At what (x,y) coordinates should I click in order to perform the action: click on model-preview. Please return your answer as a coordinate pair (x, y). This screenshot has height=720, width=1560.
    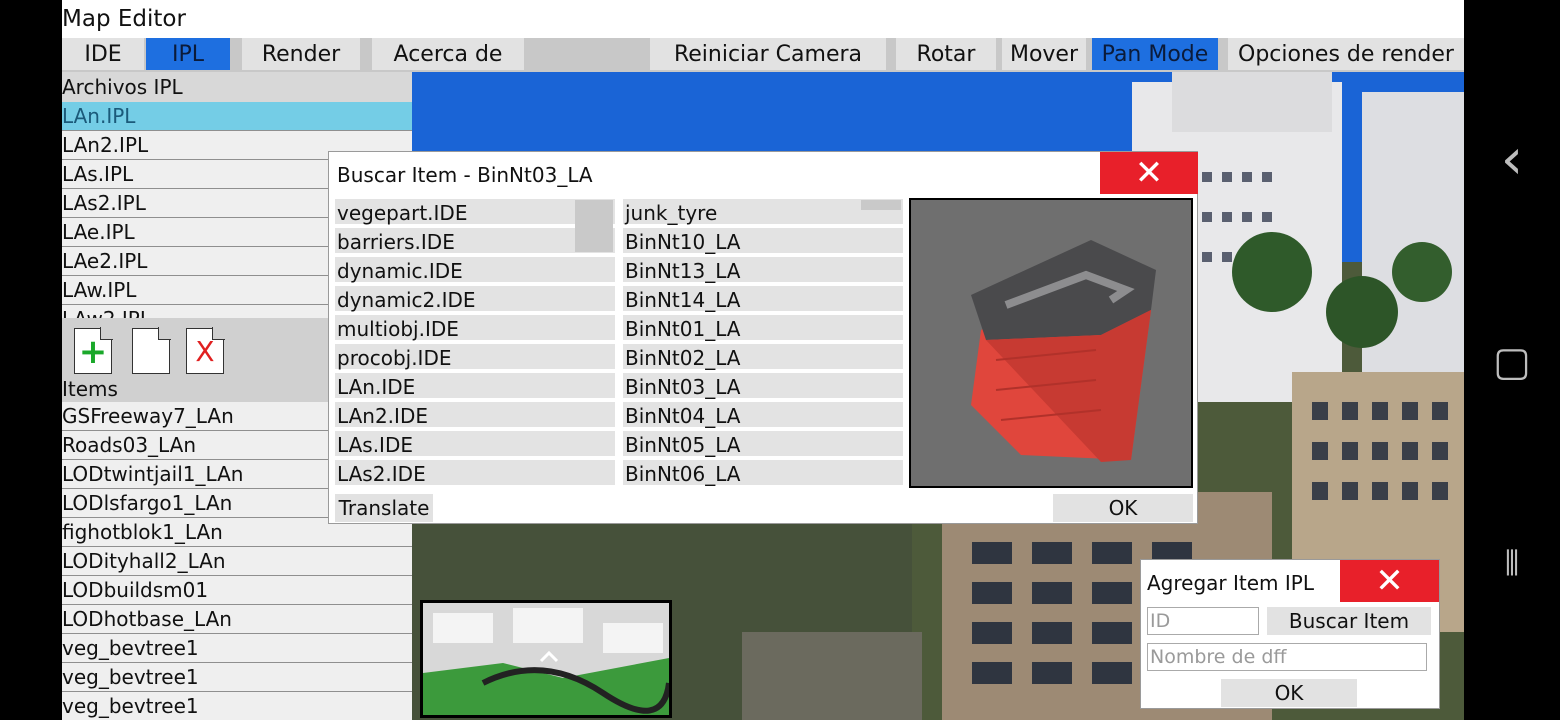
    Looking at the image, I should click on (1051, 343).